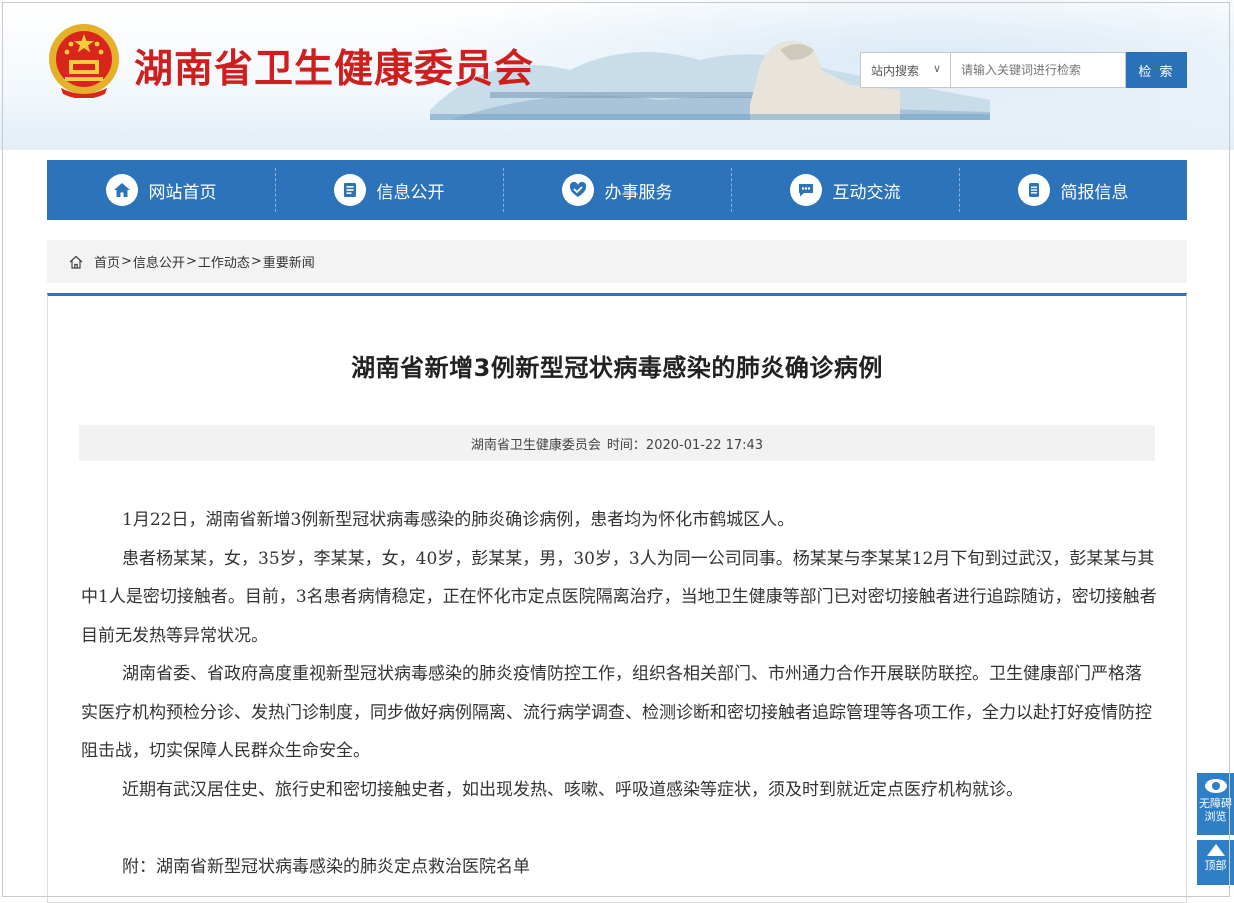  Describe the element at coordinates (1215, 865) in the screenshot. I see `back-to-top-label: 顶部` at that location.